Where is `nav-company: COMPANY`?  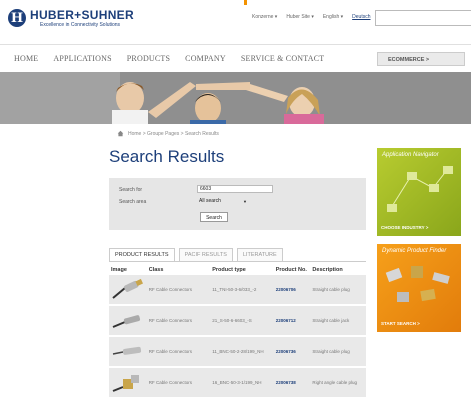 nav-company: COMPANY is located at coordinates (205, 58).